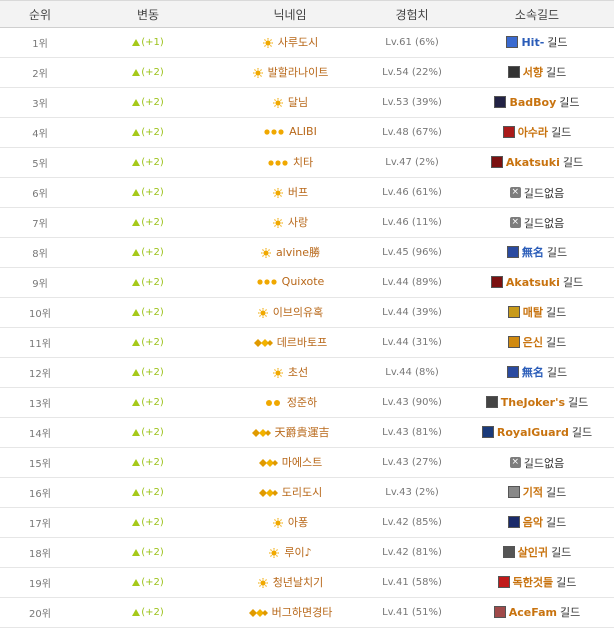 This screenshot has height=630, width=614. What do you see at coordinates (412, 522) in the screenshot?
I see `exp-cell: Lv.42 (85%)` at bounding box center [412, 522].